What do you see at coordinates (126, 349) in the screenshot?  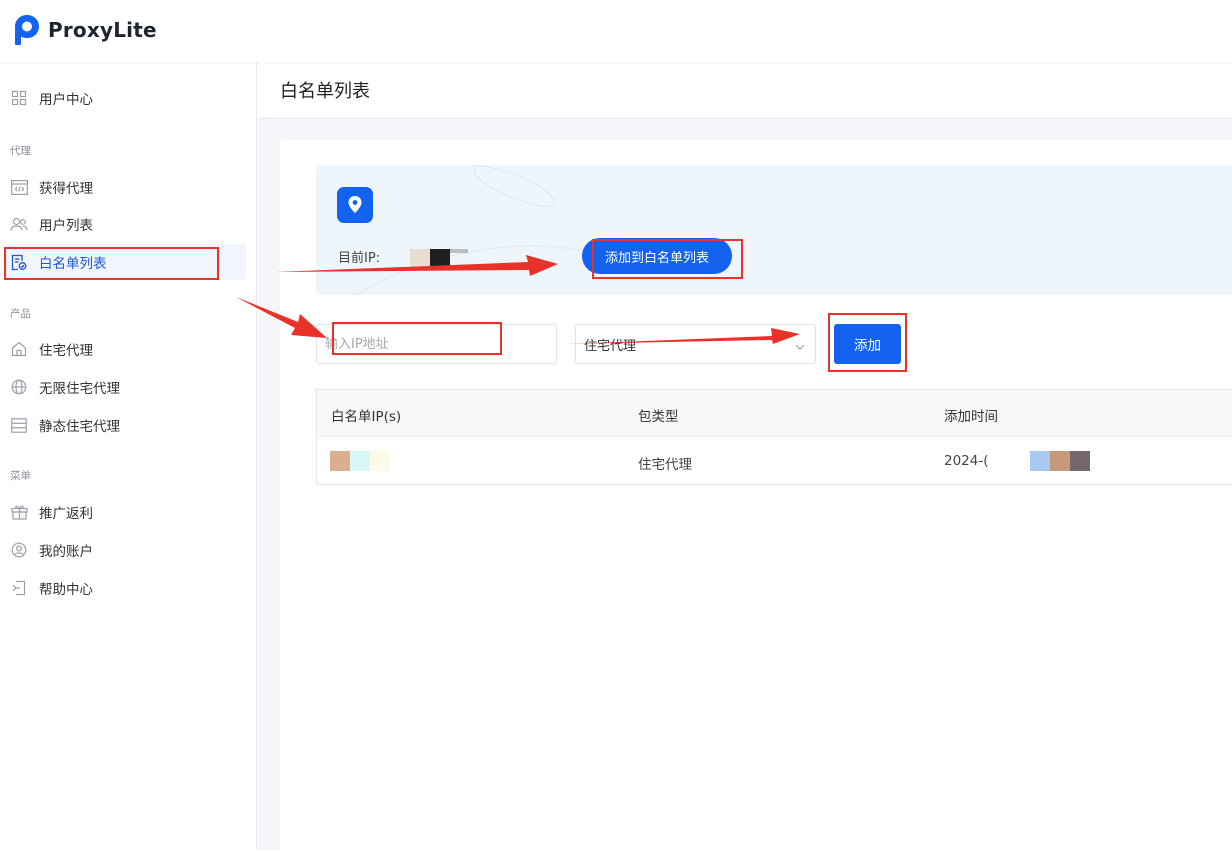 I see `sidebar-item-residential-proxy: 住宅代理` at bounding box center [126, 349].